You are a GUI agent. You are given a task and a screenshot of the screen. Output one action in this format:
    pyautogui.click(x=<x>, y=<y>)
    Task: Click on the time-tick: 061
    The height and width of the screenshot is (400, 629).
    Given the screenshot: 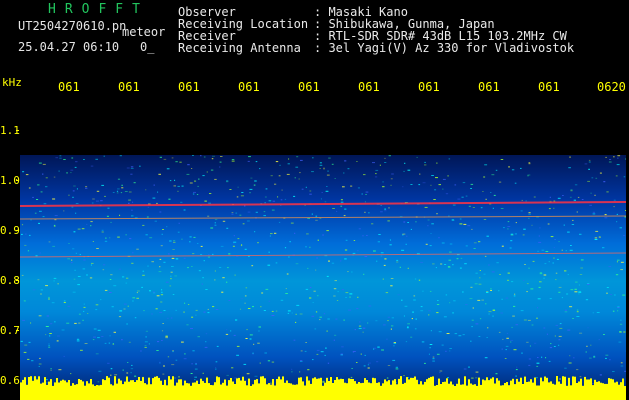 What is the action you would take?
    pyautogui.click(x=309, y=87)
    